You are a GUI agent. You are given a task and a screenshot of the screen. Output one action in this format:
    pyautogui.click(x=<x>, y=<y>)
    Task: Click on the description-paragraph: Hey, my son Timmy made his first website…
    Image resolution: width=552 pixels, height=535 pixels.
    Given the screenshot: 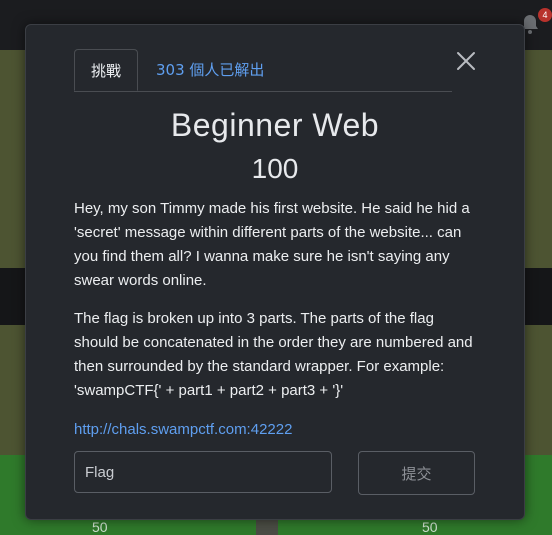 What is the action you would take?
    pyautogui.click(x=272, y=244)
    